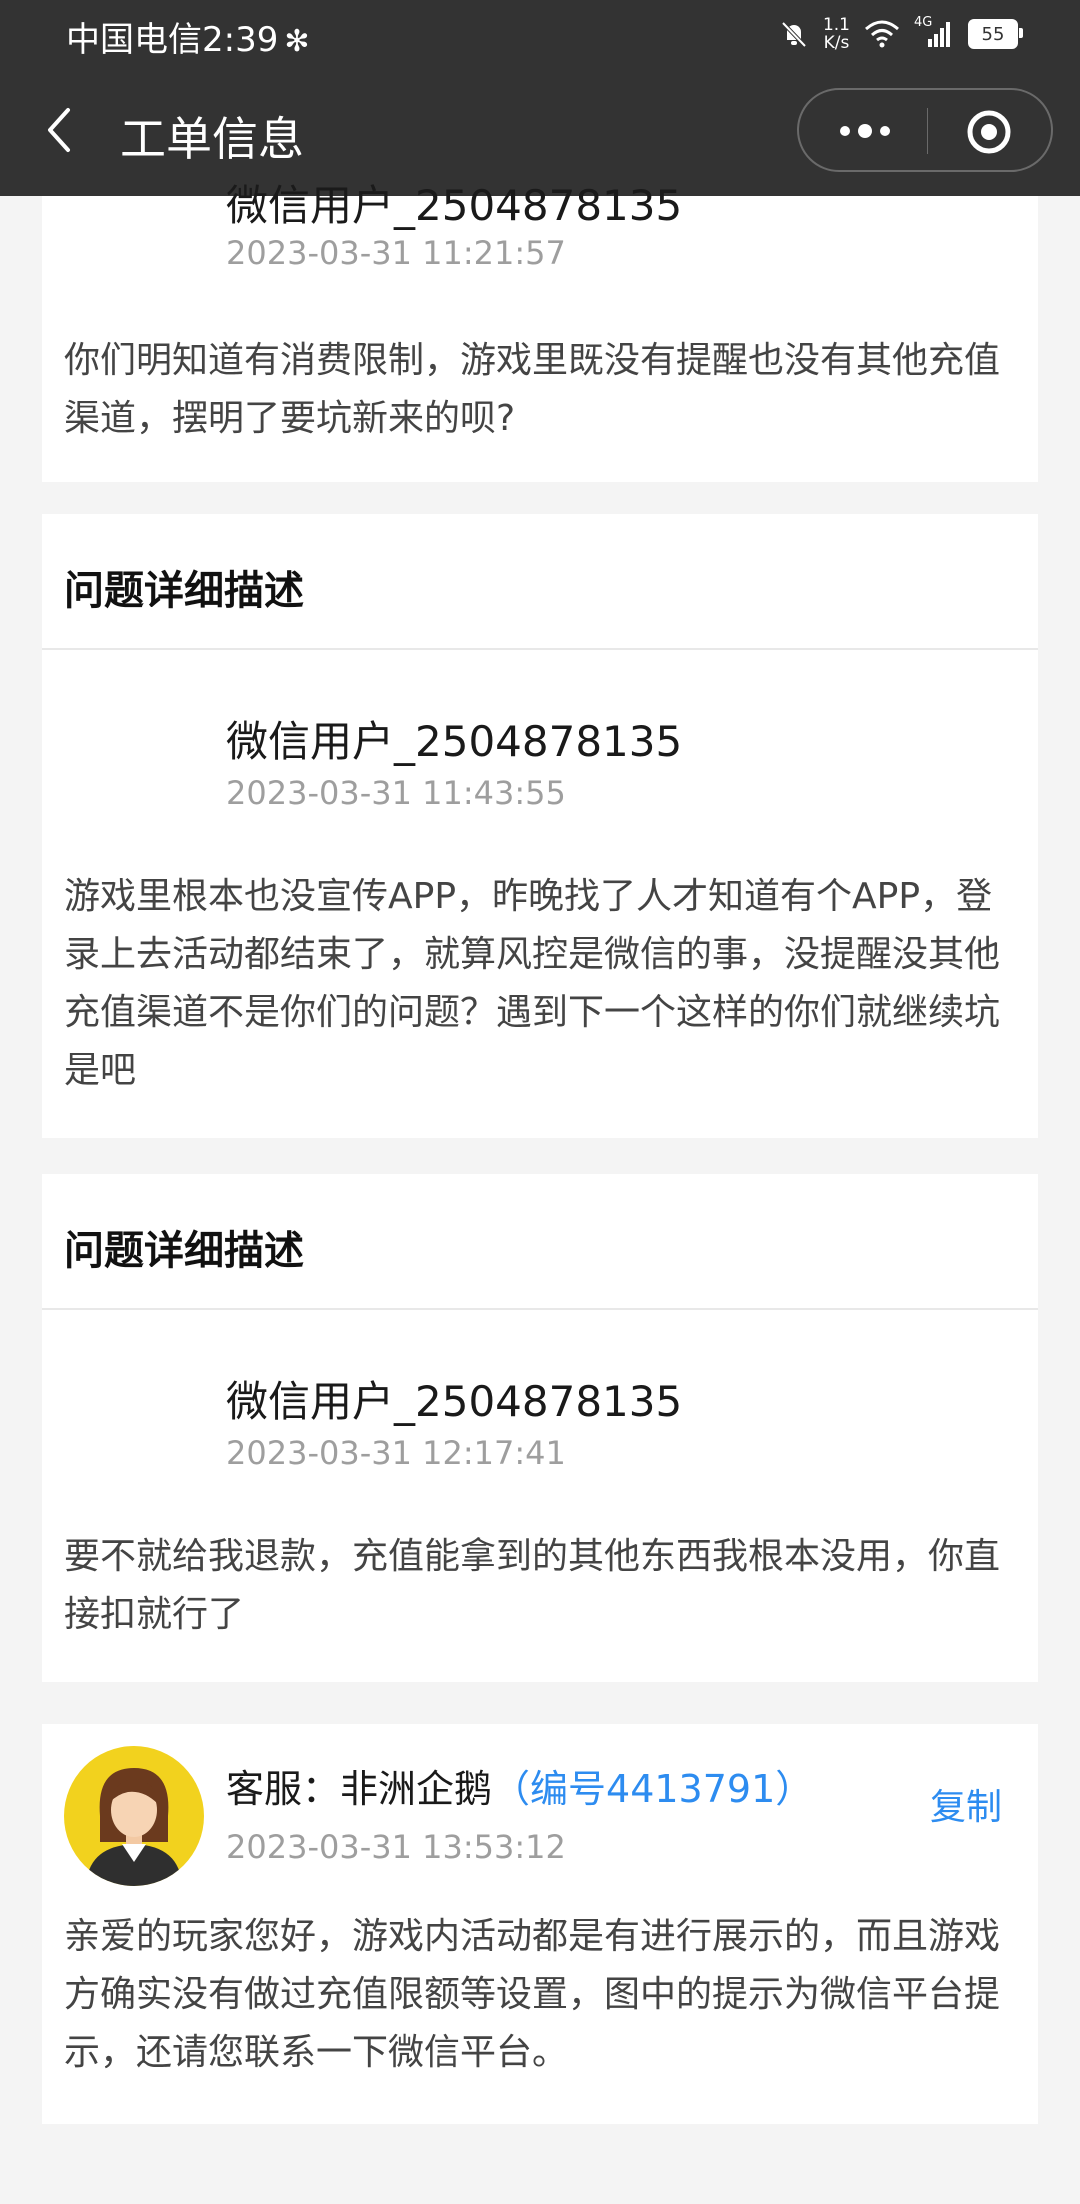 Image resolution: width=1080 pixels, height=2204 pixels. I want to click on message-text: 你们明知道有消费限制，游戏里既没有提醒也没有其他充值渠道，摆明了要坑新来的呗?, so click(532, 389).